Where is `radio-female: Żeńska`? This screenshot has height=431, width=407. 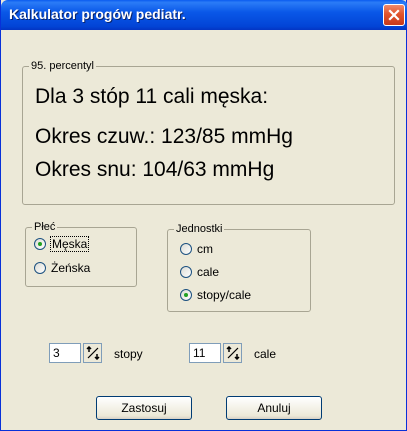 radio-female: Żeńska is located at coordinates (62, 268).